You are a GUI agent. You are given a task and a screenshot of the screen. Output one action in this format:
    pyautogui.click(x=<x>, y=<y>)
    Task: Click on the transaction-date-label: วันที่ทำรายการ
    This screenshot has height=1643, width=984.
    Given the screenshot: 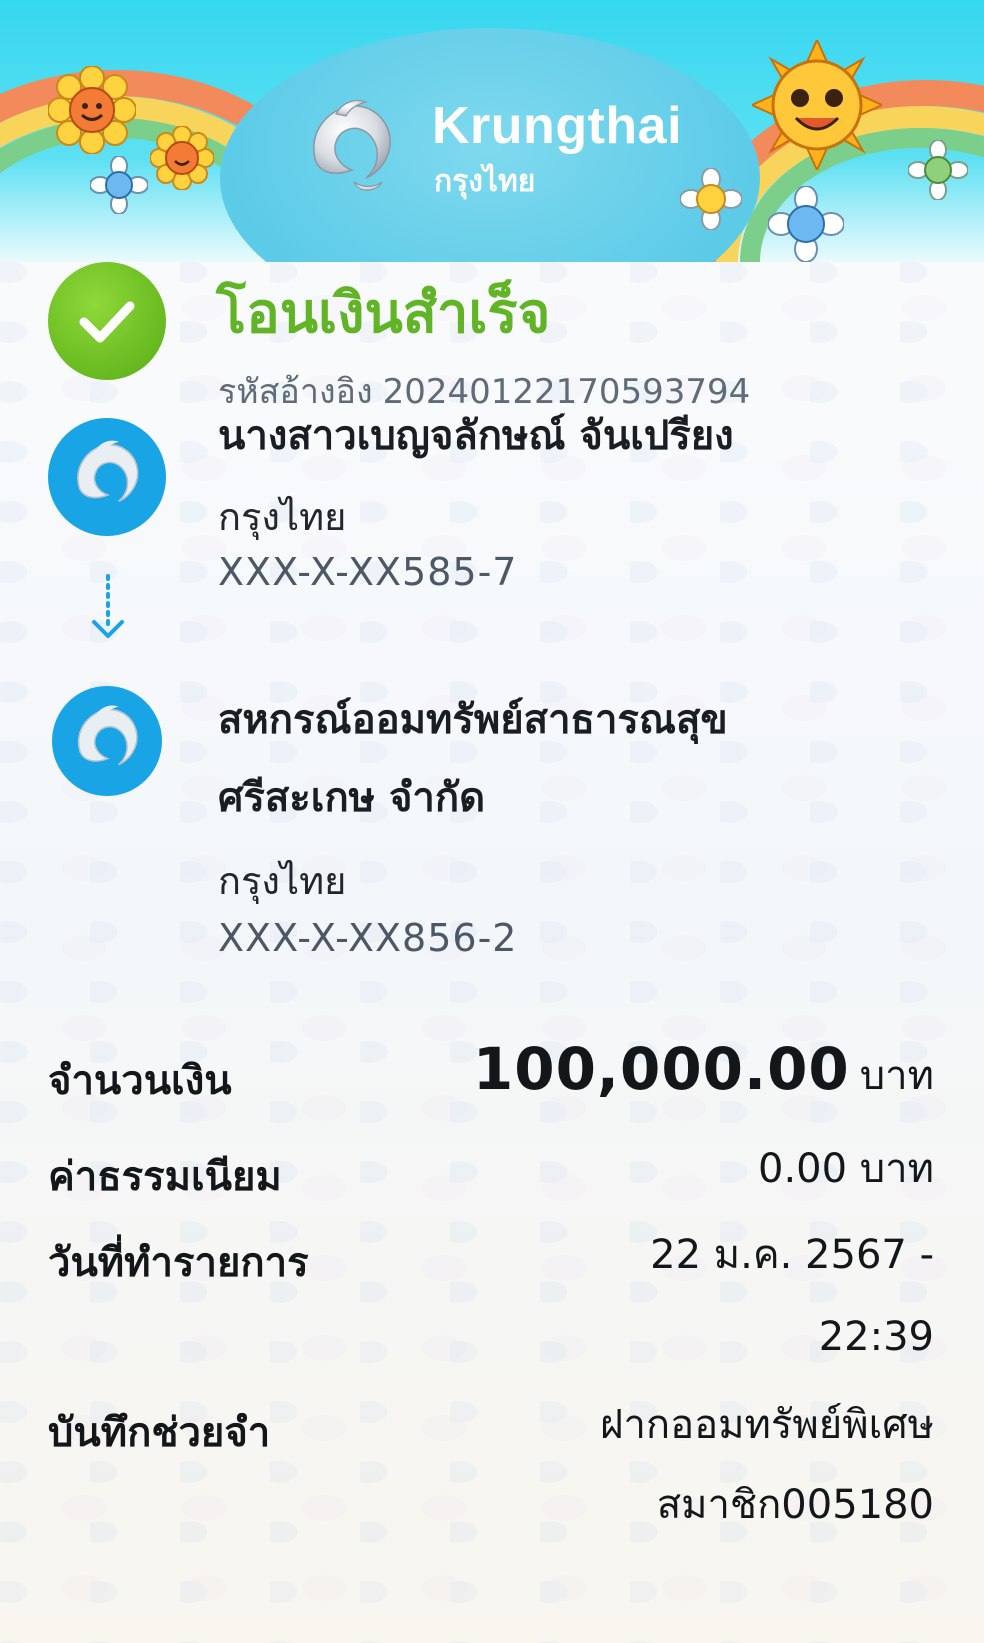 What is the action you would take?
    pyautogui.click(x=178, y=1263)
    